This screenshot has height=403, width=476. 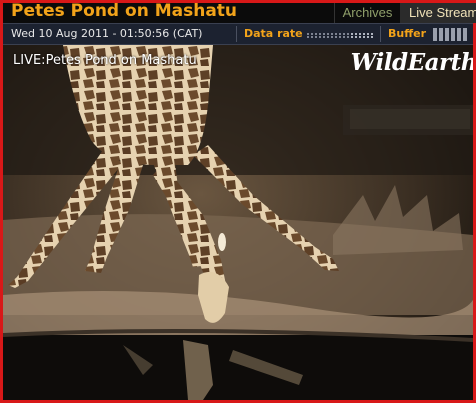 I want to click on wildearth-logo: WildEarth, so click(x=411, y=62).